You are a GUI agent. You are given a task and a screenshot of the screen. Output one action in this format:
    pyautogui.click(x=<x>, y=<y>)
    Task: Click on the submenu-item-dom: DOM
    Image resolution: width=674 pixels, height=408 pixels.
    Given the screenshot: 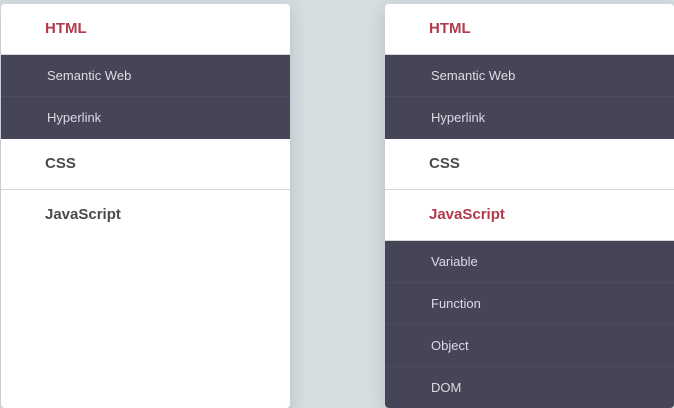 What is the action you would take?
    pyautogui.click(x=529, y=387)
    